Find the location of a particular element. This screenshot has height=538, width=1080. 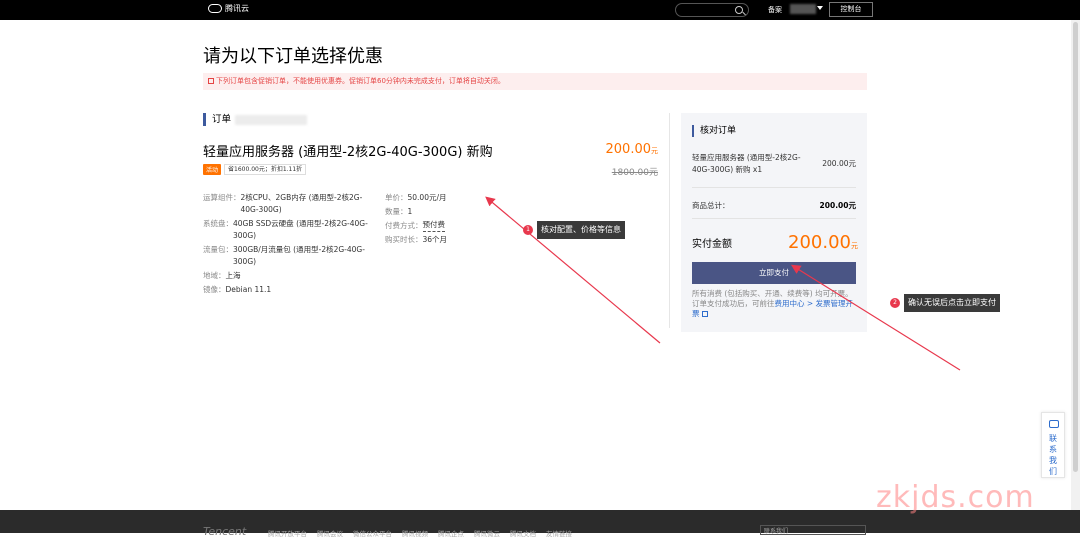

pay-now-button: 立即支付 is located at coordinates (774, 273).